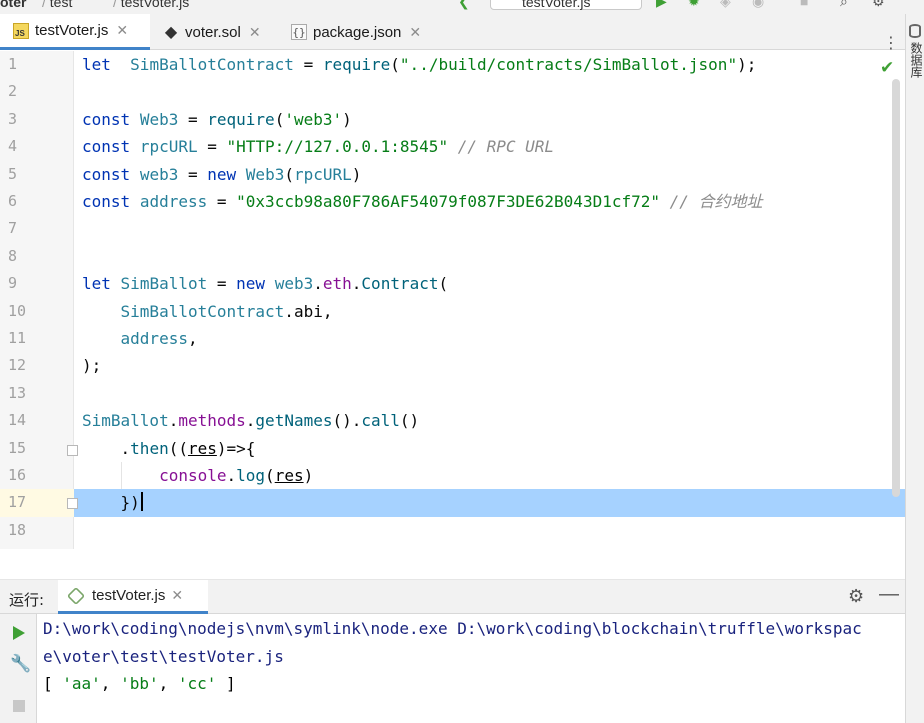  I want to click on text-cursor, so click(141, 502).